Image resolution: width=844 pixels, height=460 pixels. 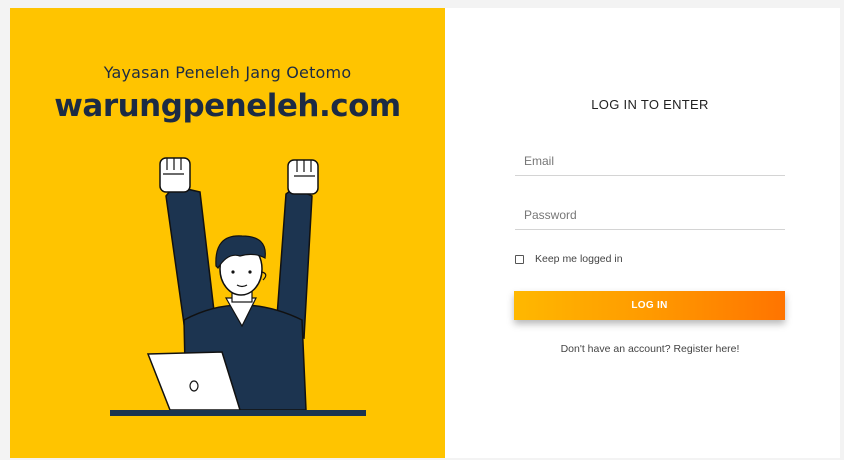 What do you see at coordinates (175, 175) in the screenshot?
I see `left-fist` at bounding box center [175, 175].